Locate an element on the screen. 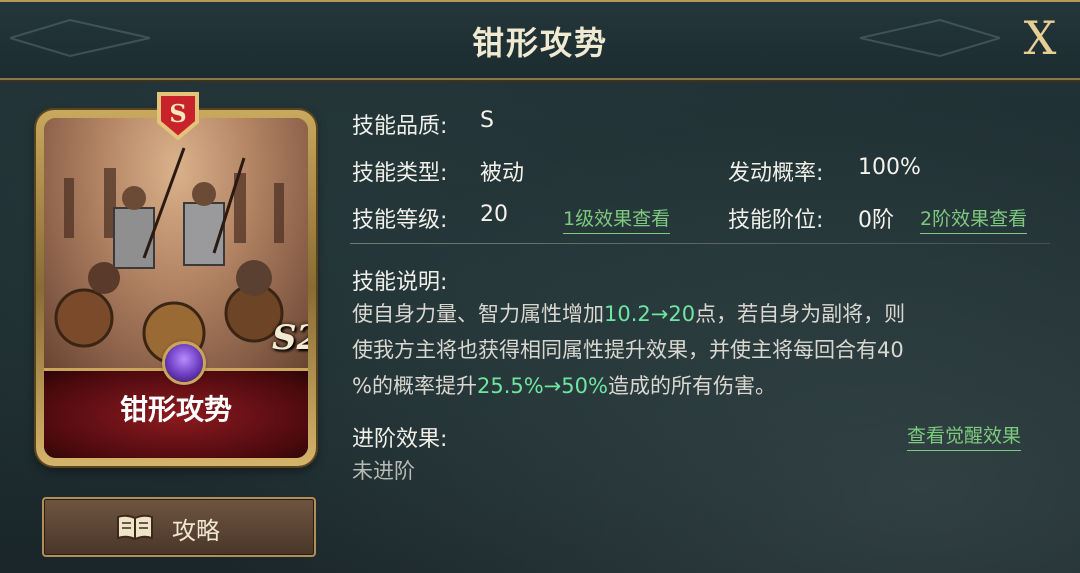 The width and height of the screenshot is (1080, 573). level1-effect-link: 1级效果查看 is located at coordinates (617, 219).